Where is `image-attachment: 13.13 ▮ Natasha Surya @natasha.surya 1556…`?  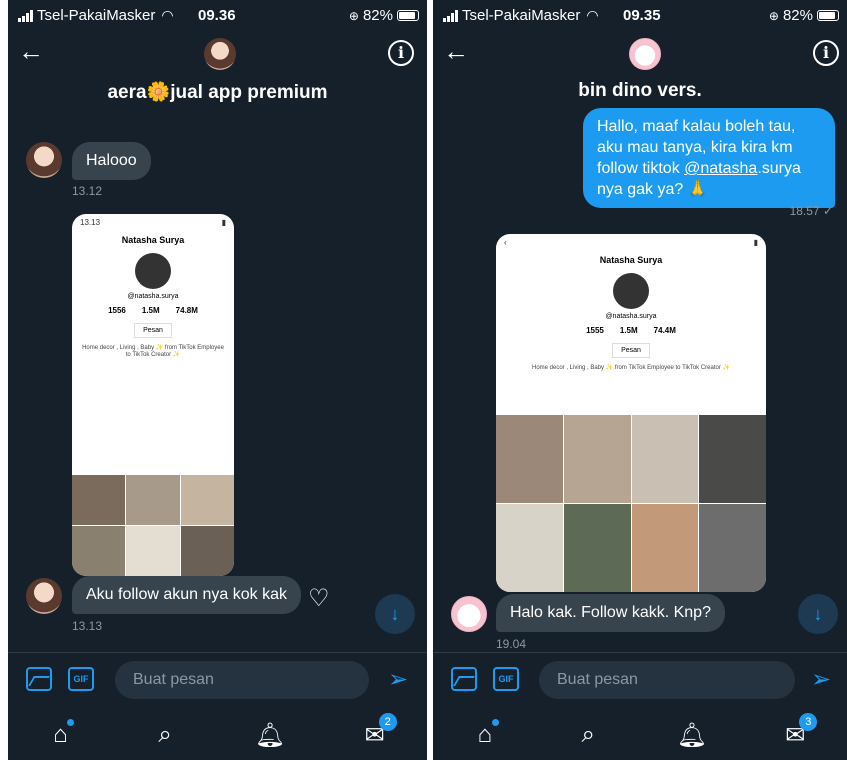 image-attachment: 13.13 ▮ Natasha Surya @natasha.surya 1556… is located at coordinates (153, 395).